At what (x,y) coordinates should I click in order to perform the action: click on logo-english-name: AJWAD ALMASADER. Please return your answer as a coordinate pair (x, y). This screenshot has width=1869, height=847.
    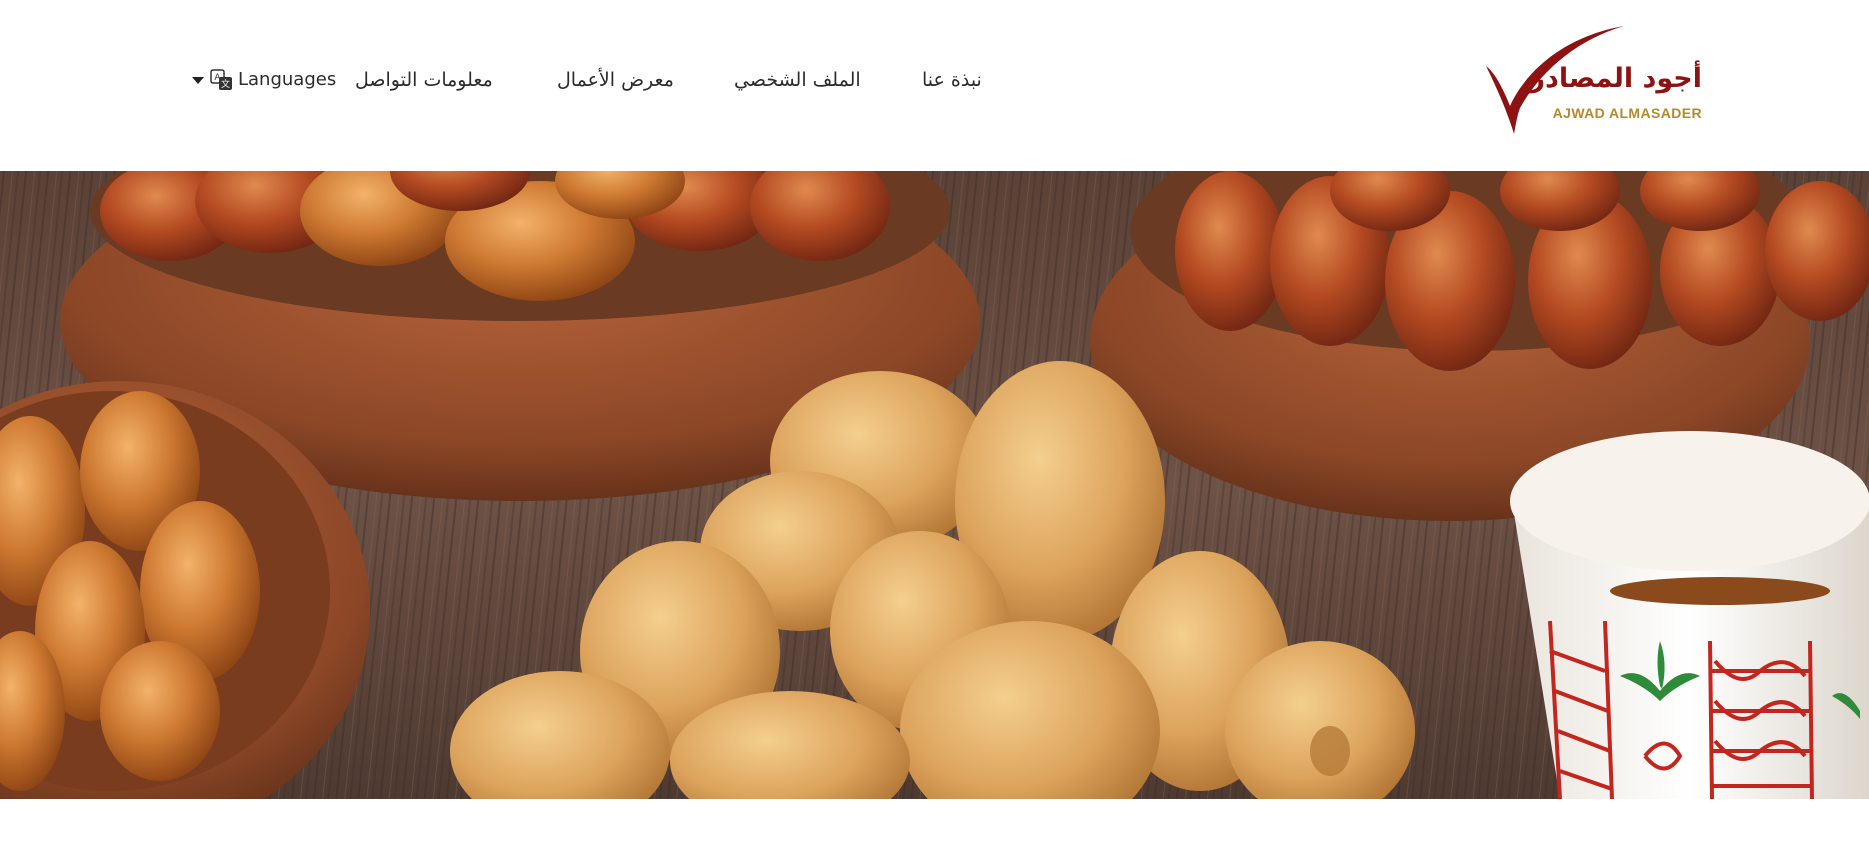
    Looking at the image, I should click on (1627, 113).